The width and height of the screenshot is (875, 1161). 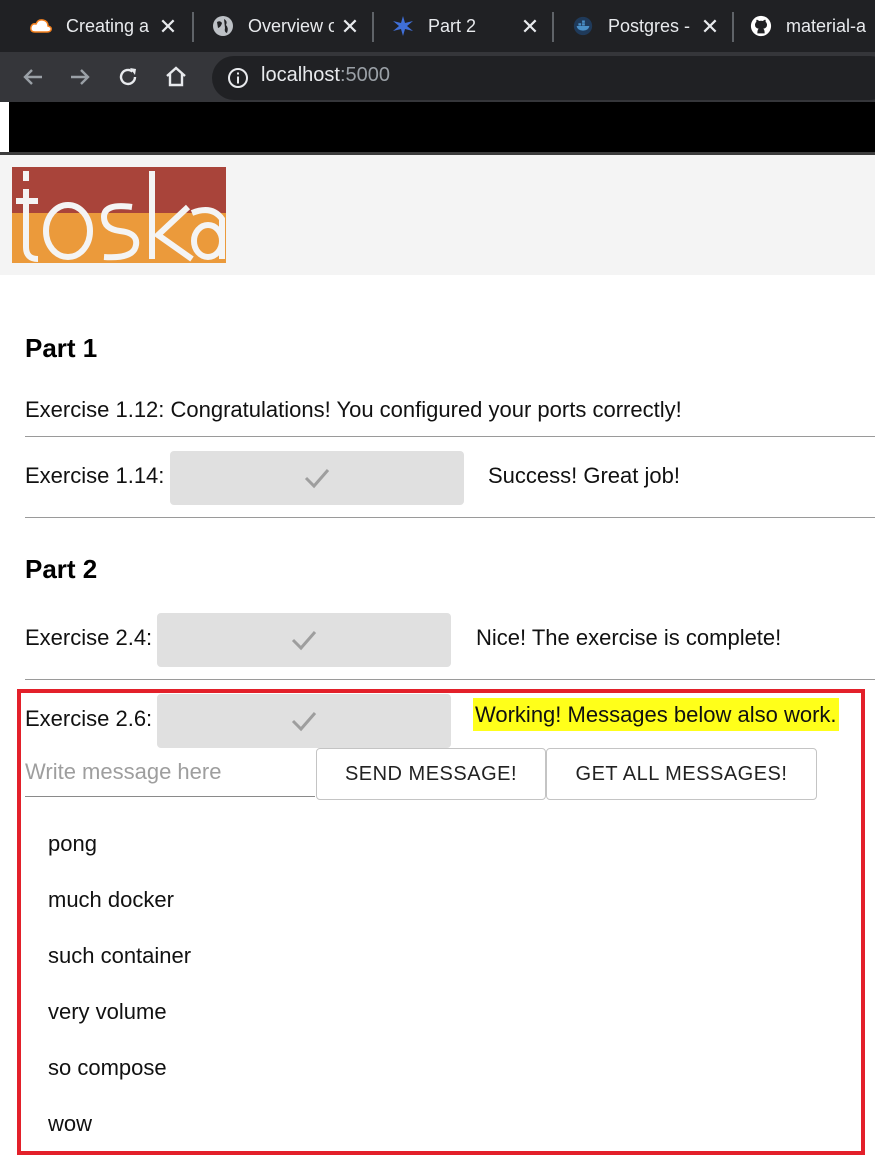 I want to click on exercise-2-4-label: Exercise 2.4:, so click(x=89, y=637).